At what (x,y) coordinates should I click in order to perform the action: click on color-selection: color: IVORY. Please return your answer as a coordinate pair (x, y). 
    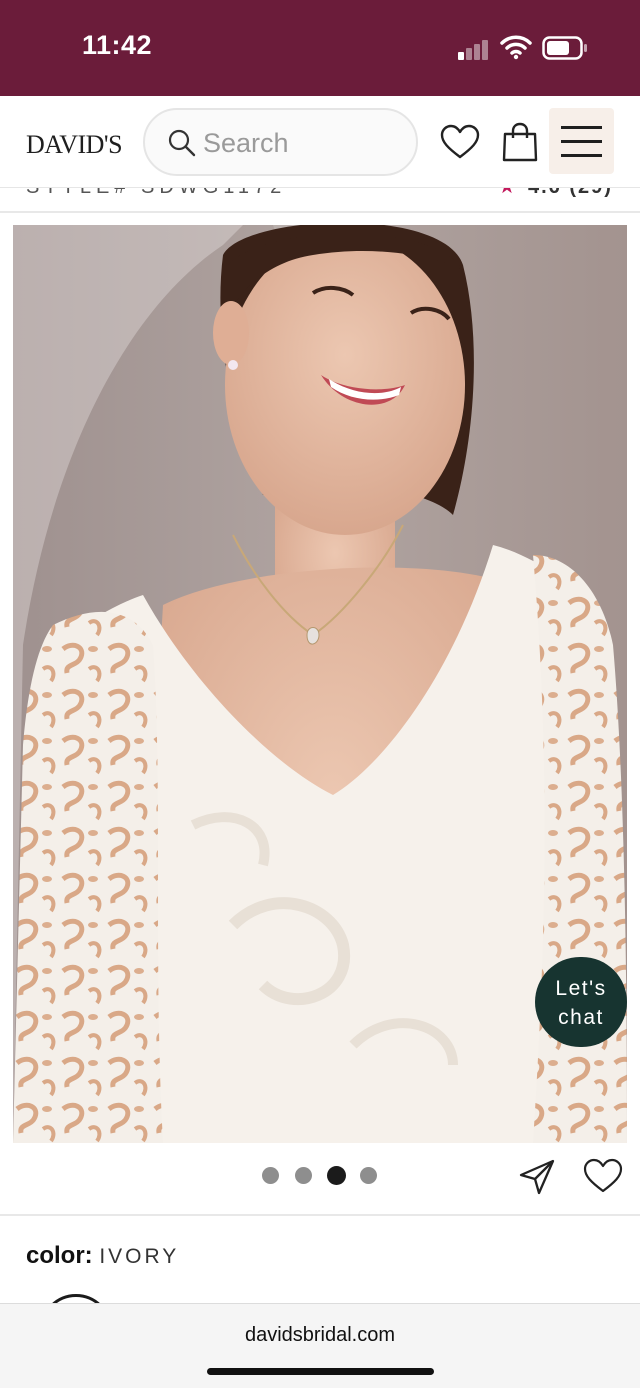
    Looking at the image, I should click on (102, 1256).